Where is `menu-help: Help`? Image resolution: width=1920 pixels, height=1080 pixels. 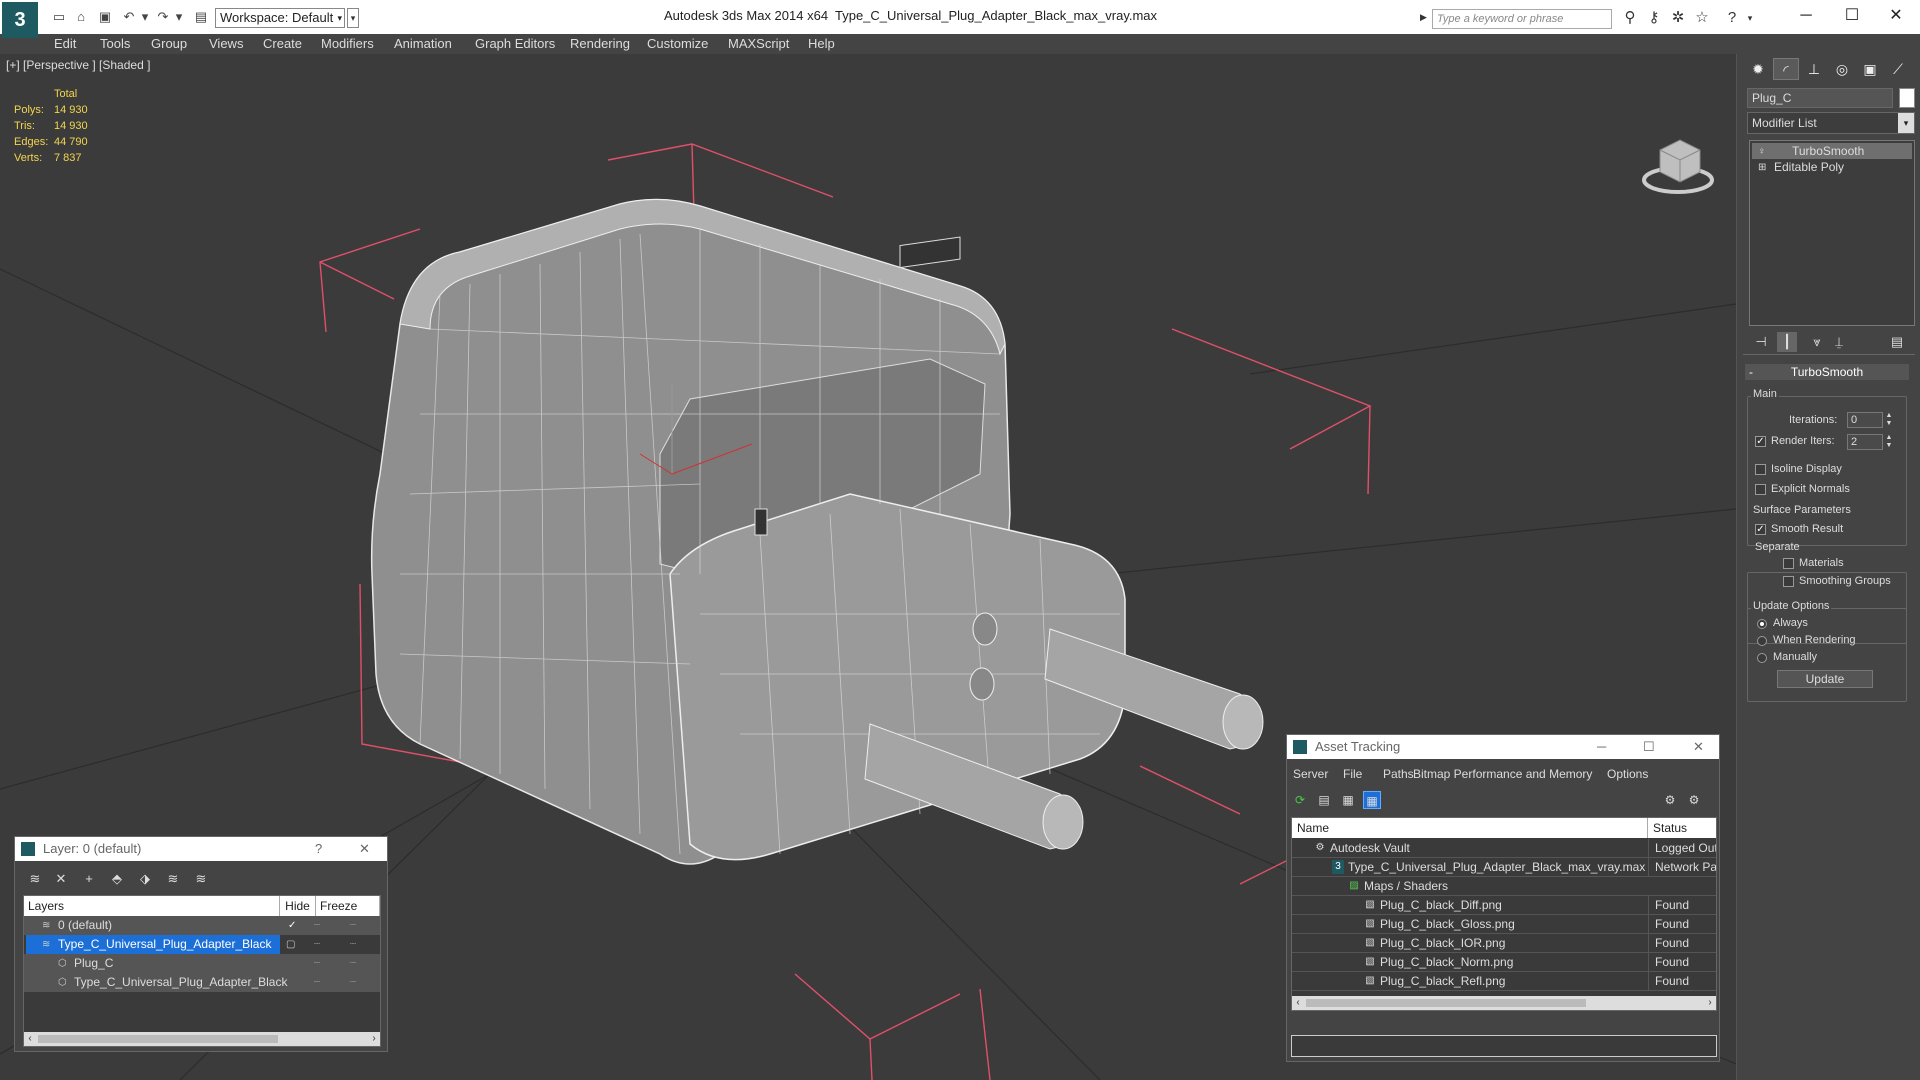 menu-help: Help is located at coordinates (821, 43).